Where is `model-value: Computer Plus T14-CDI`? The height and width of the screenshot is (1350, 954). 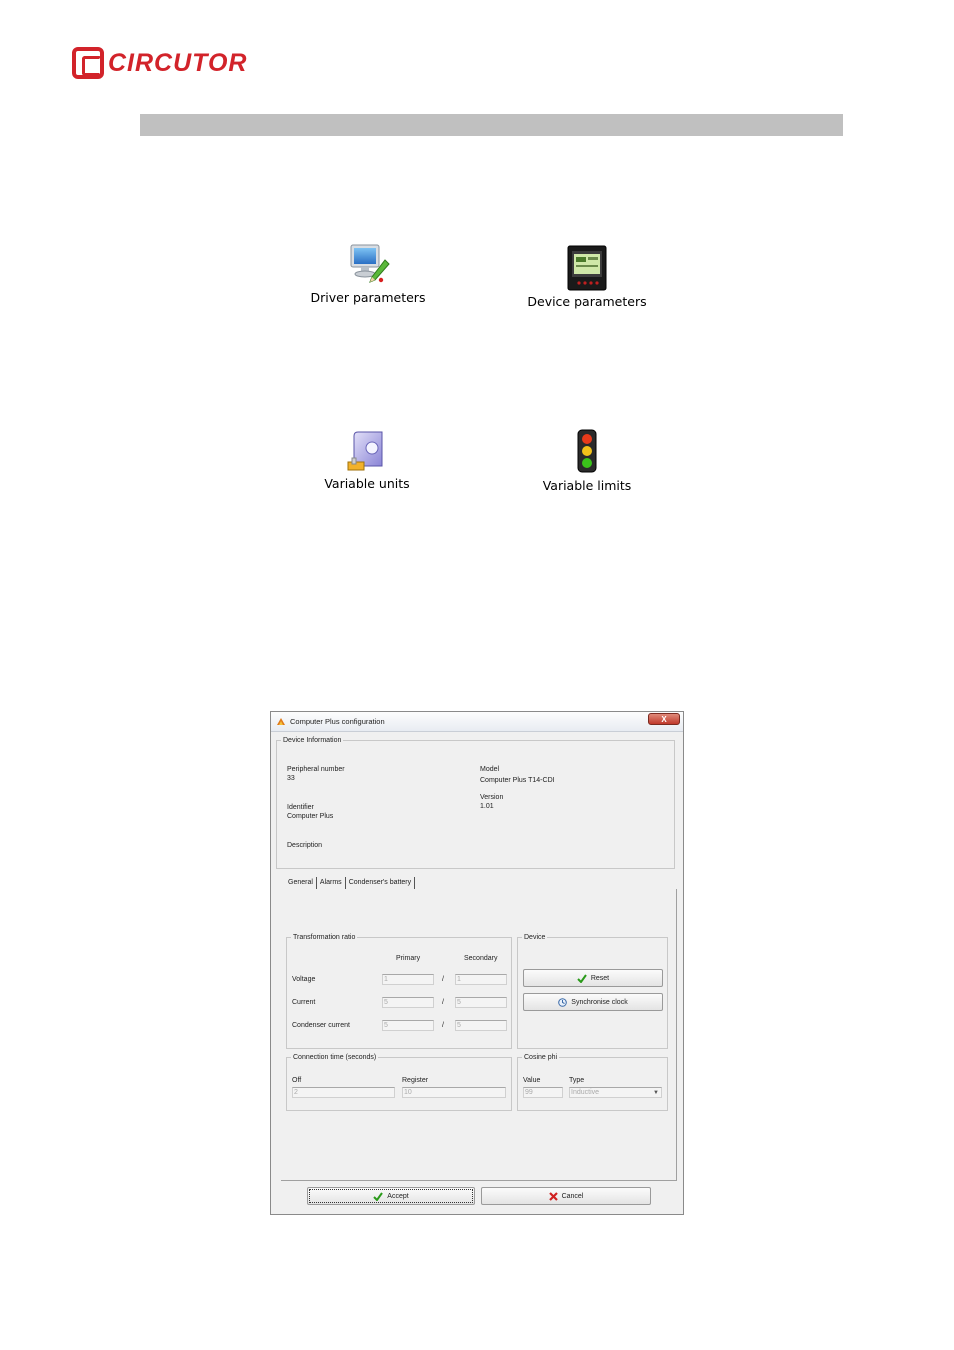 model-value: Computer Plus T14-CDI is located at coordinates (517, 780).